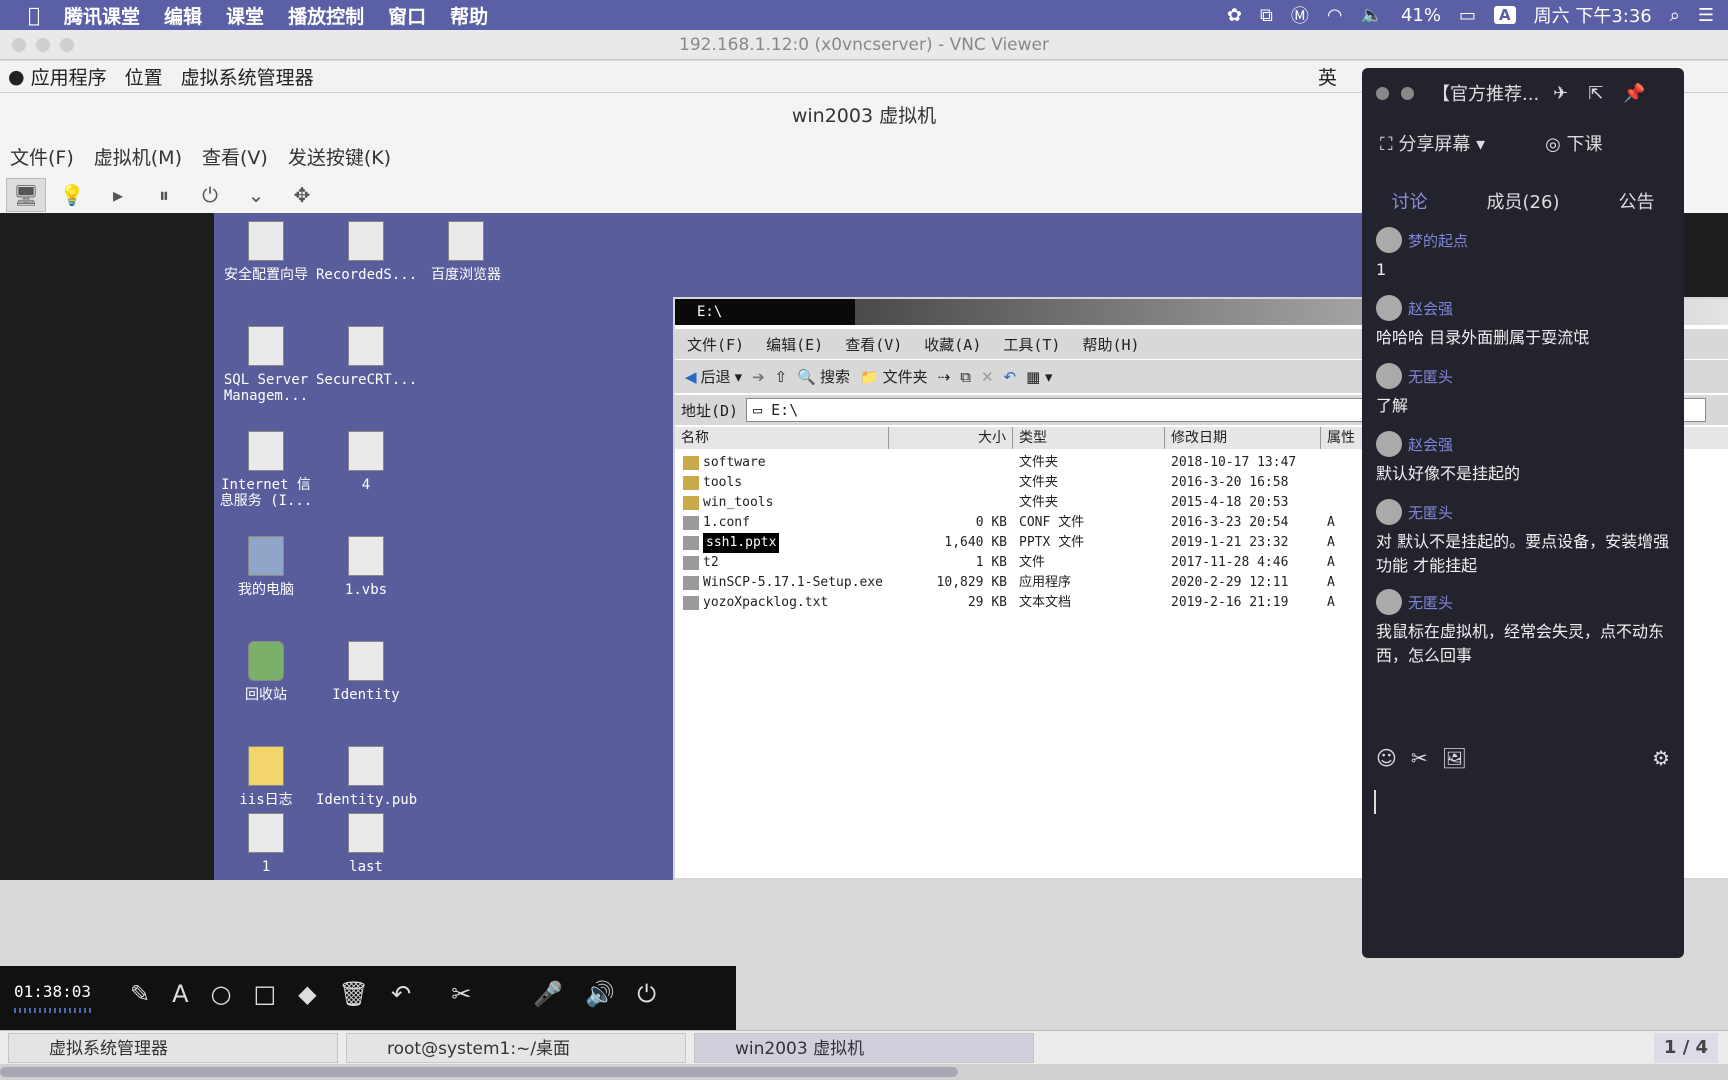  What do you see at coordinates (873, 344) in the screenshot?
I see `ex-menu-view: 查看(V)` at bounding box center [873, 344].